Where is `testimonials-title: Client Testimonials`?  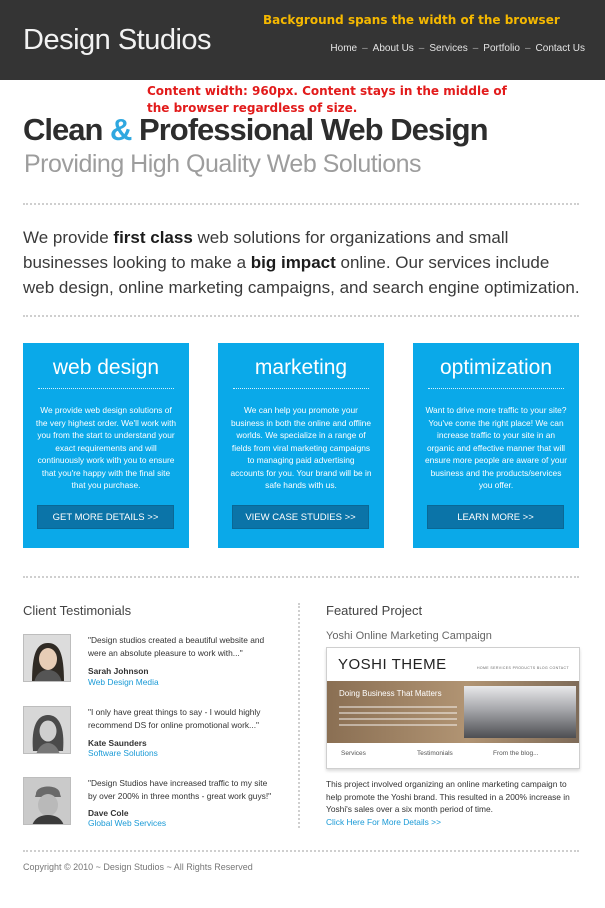 testimonials-title: Client Testimonials is located at coordinates (77, 610).